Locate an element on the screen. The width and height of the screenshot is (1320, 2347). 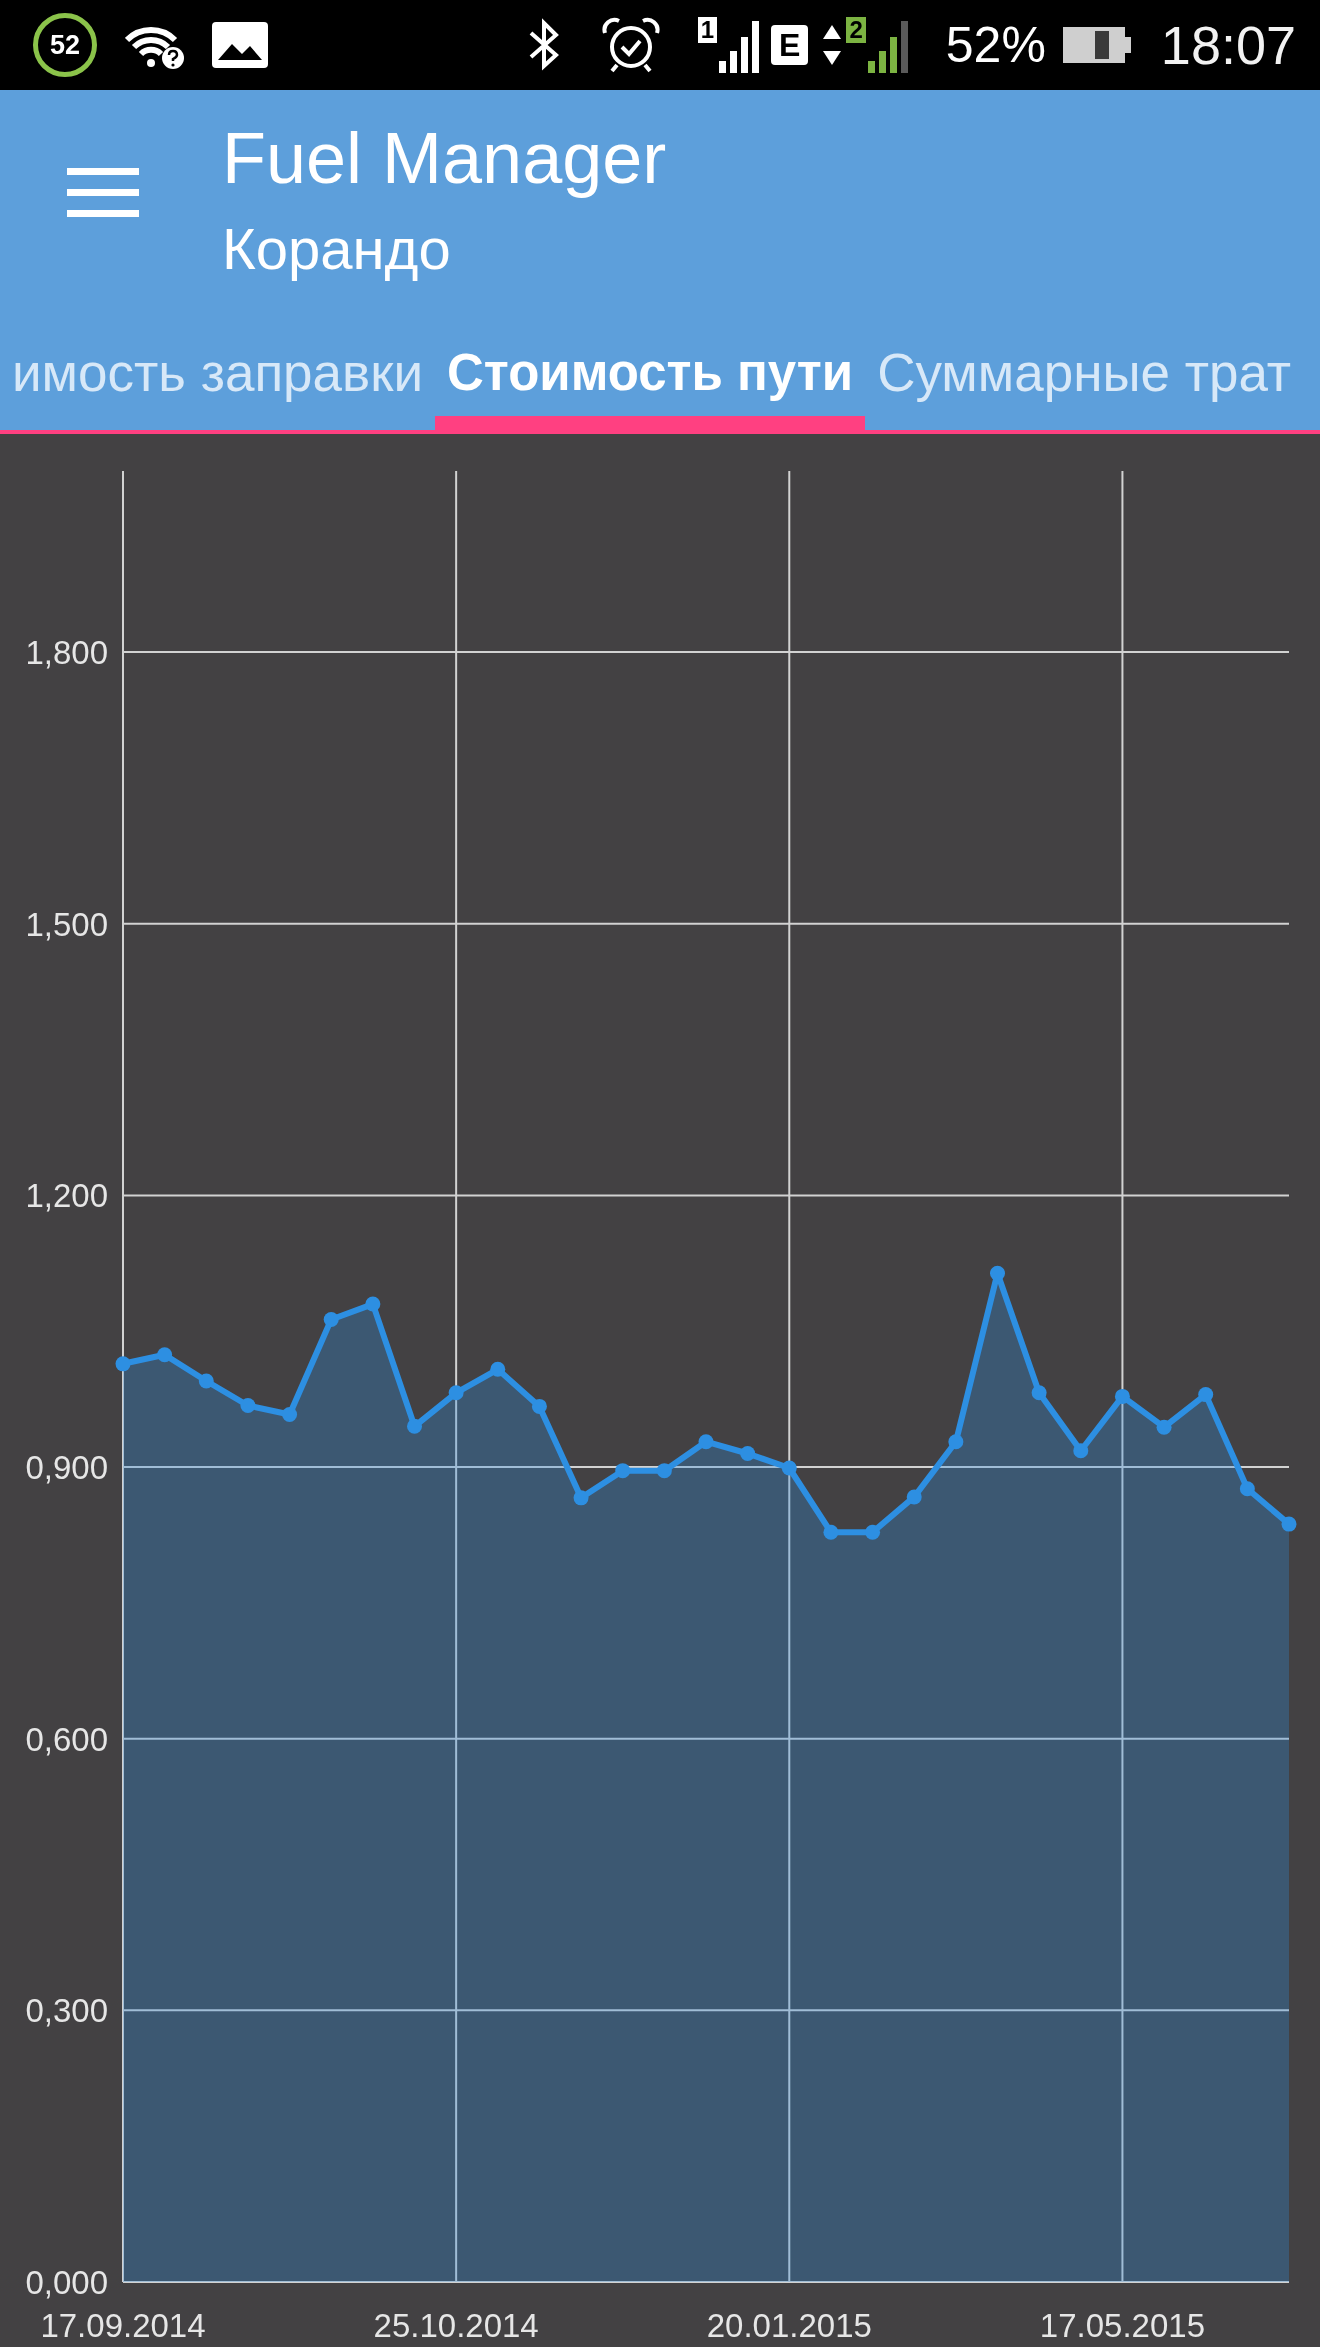
y-tick-label: 0,300 is located at coordinates (66, 2011).